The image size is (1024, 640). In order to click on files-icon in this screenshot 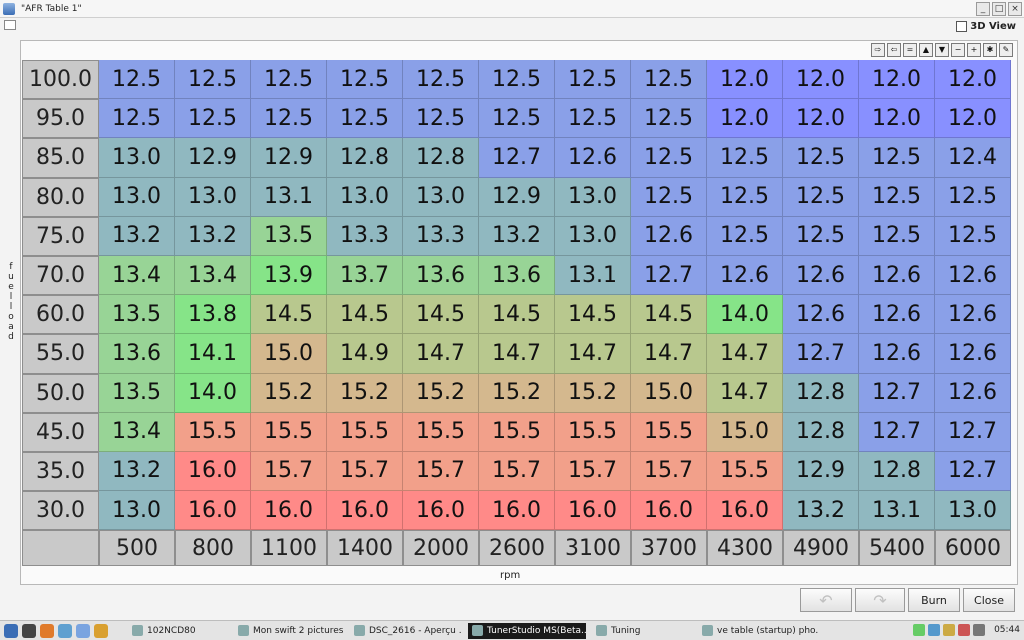, I will do `click(65, 630)`.